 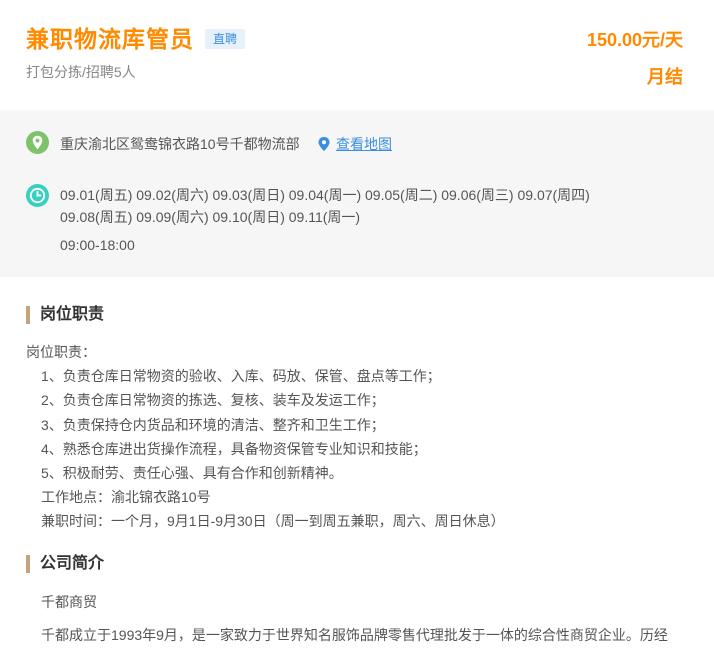 What do you see at coordinates (210, 217) in the screenshot?
I see `work-dates-line-2: 09.08(周五) 09.09(周六) 09.10(周日) 09.11(周一)` at bounding box center [210, 217].